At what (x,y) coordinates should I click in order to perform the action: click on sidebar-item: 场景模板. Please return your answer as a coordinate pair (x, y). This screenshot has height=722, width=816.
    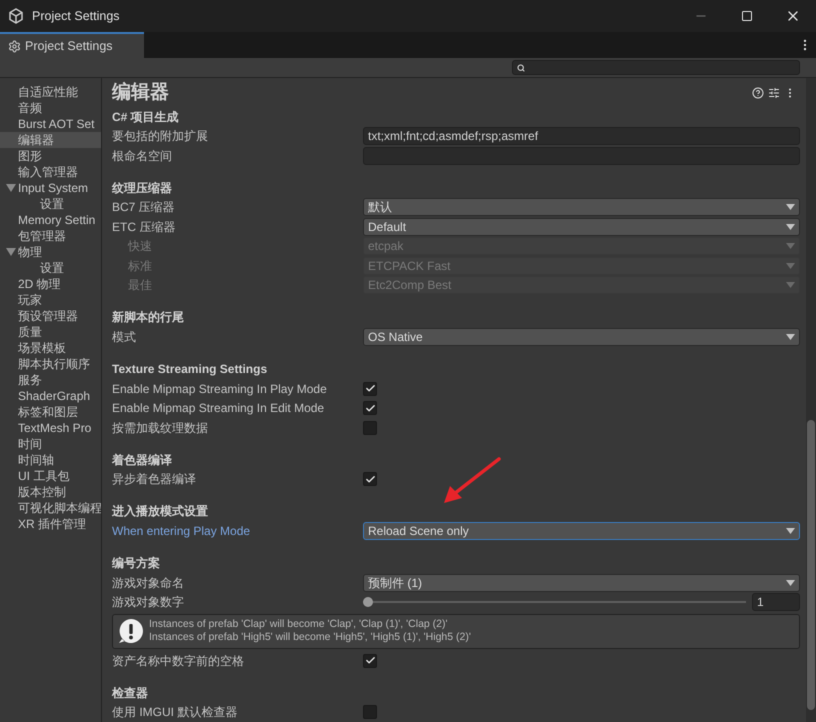
    Looking at the image, I should click on (50, 348).